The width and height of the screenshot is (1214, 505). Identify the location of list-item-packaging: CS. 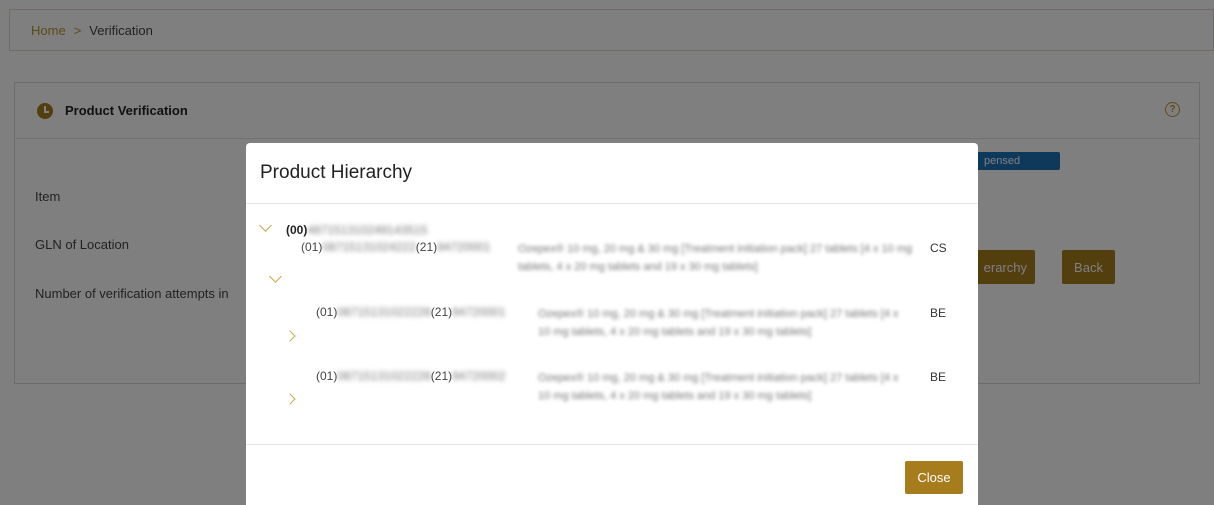
(938, 248).